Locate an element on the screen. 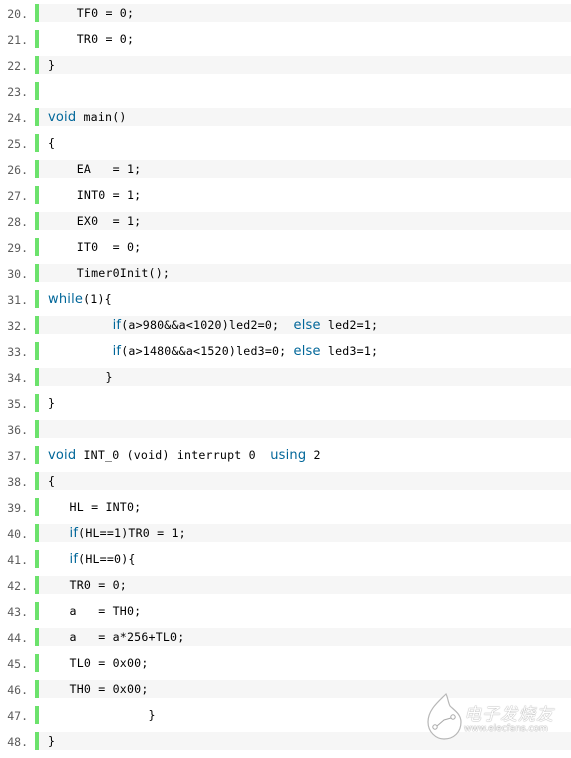 Image resolution: width=571 pixels, height=758 pixels. code-text: a = a*256+TL0; is located at coordinates (116, 637).